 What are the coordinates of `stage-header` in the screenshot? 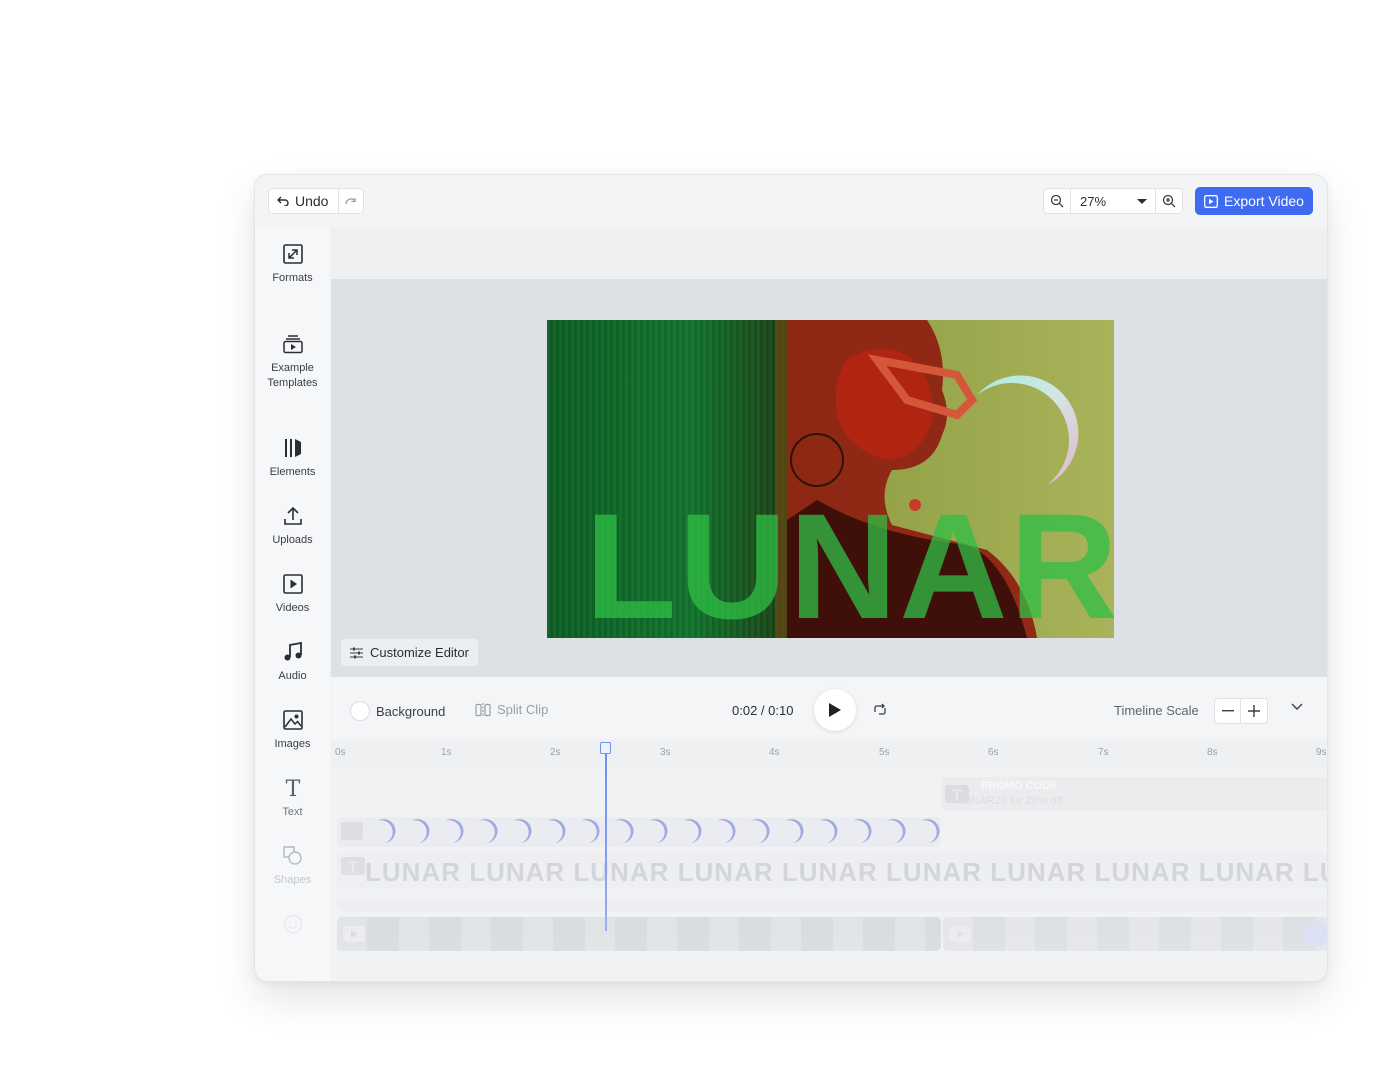 It's located at (829, 253).